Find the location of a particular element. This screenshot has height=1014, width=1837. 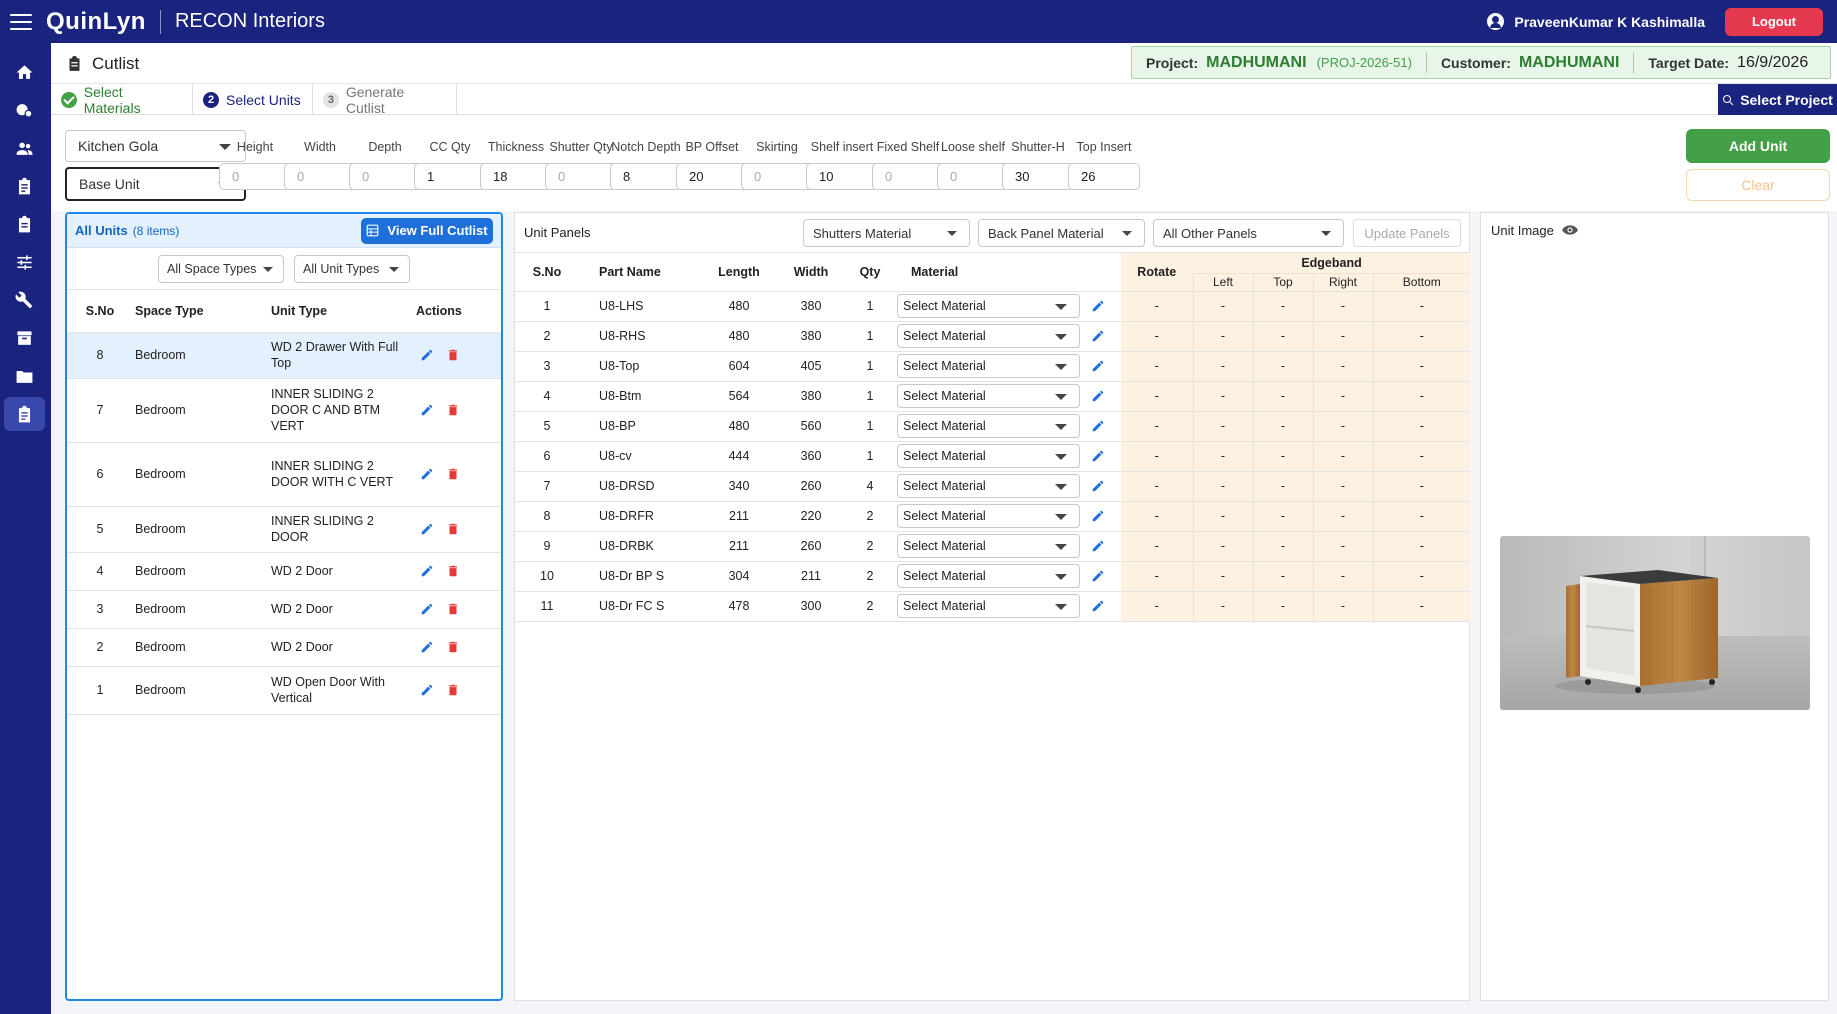

target-date-segment: Target Date: 16/9/2026 is located at coordinates (1727, 62).